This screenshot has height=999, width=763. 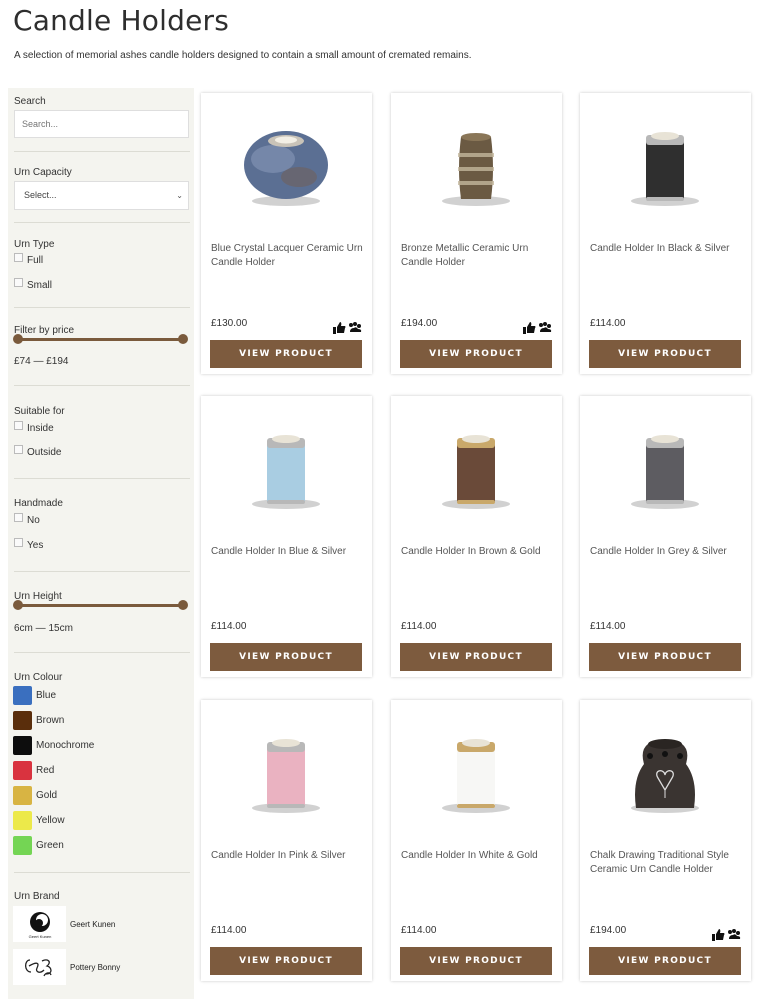 I want to click on product-name: Candle Holder In Grey & Silver, so click(x=666, y=552).